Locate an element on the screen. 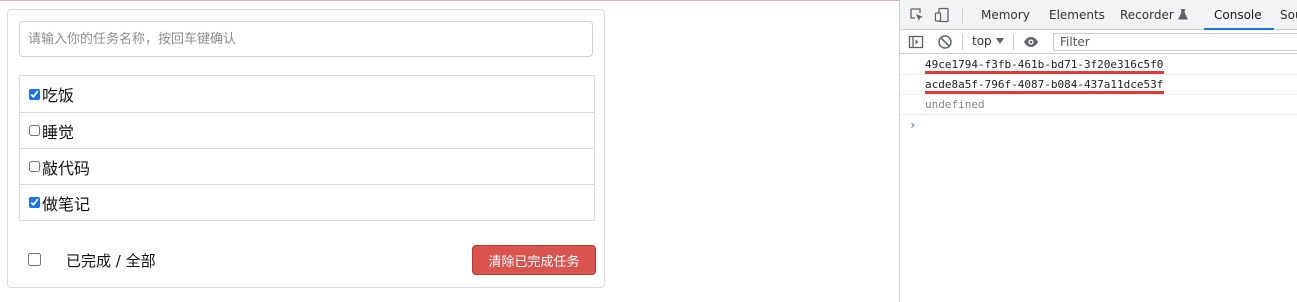  tab-memory: Memory is located at coordinates (1005, 14).